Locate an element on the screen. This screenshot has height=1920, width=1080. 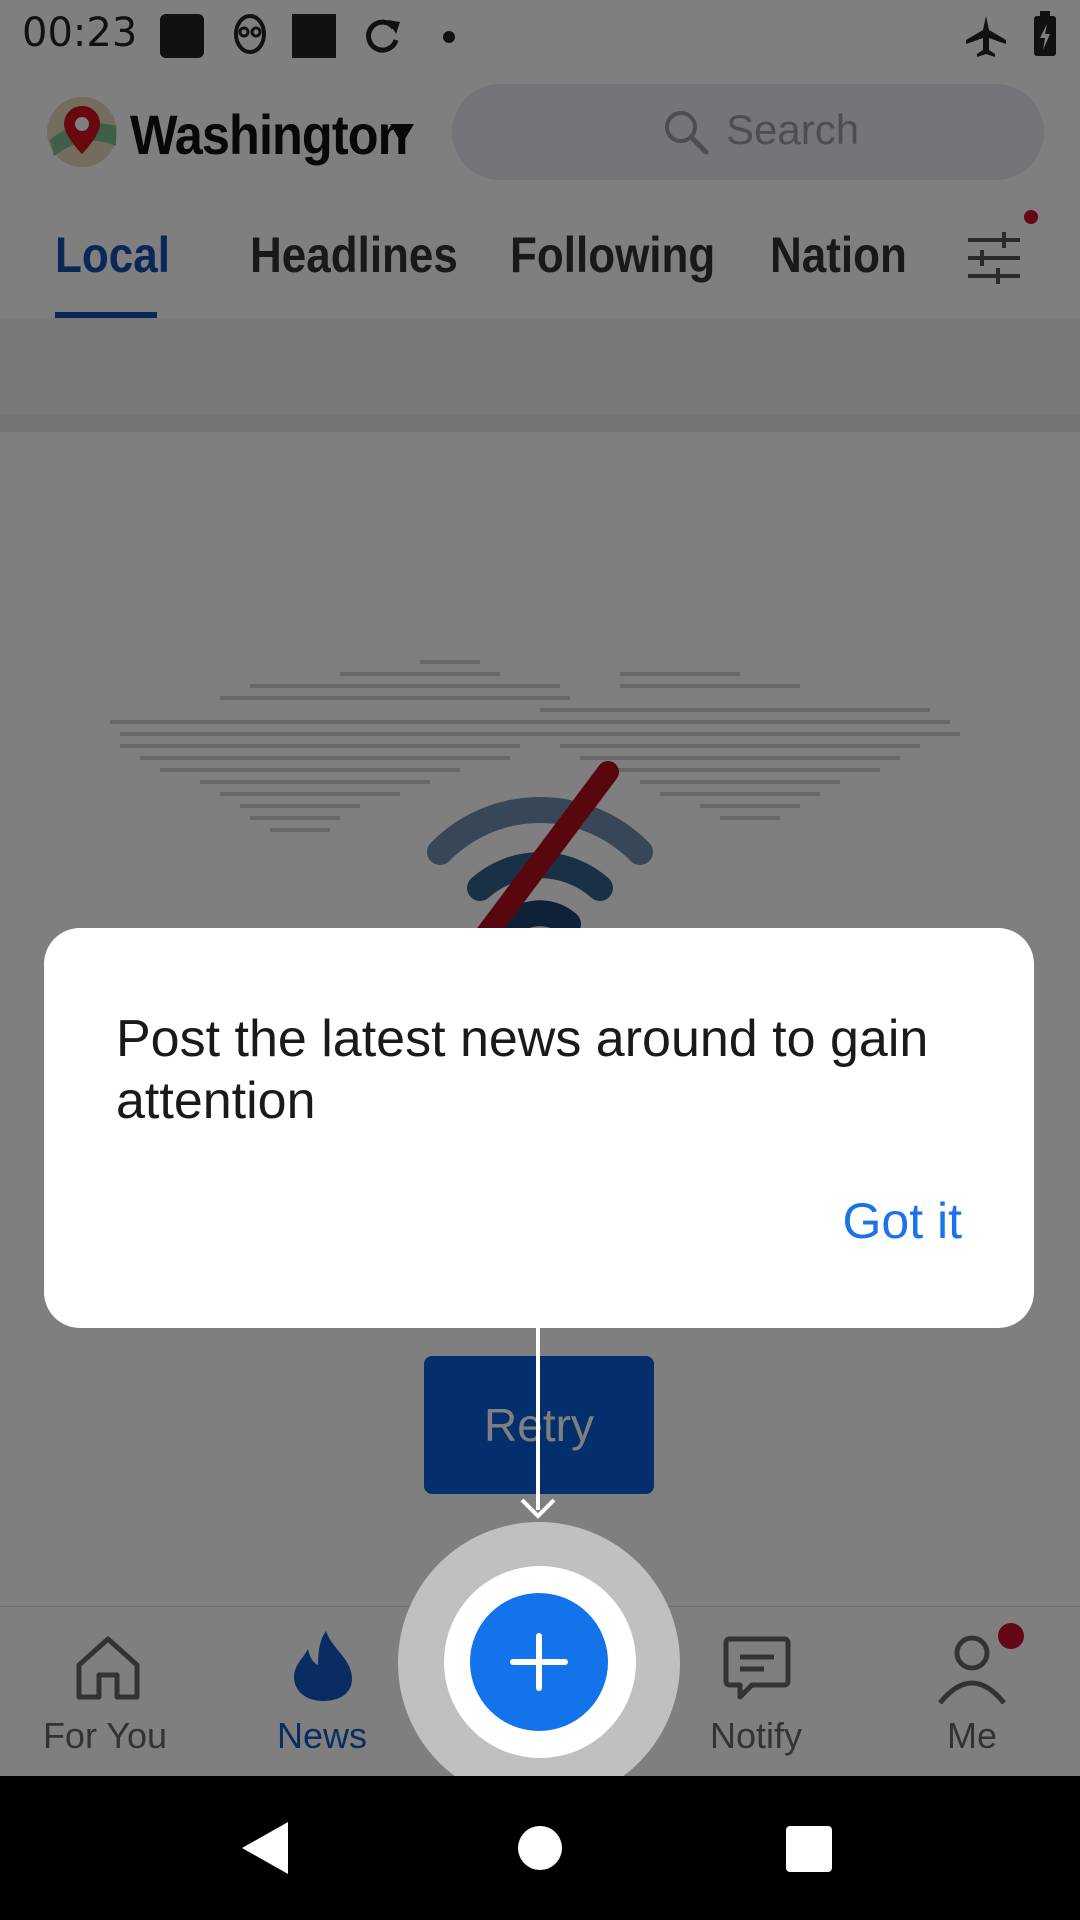
system-navigation-bar is located at coordinates (540, 1848).